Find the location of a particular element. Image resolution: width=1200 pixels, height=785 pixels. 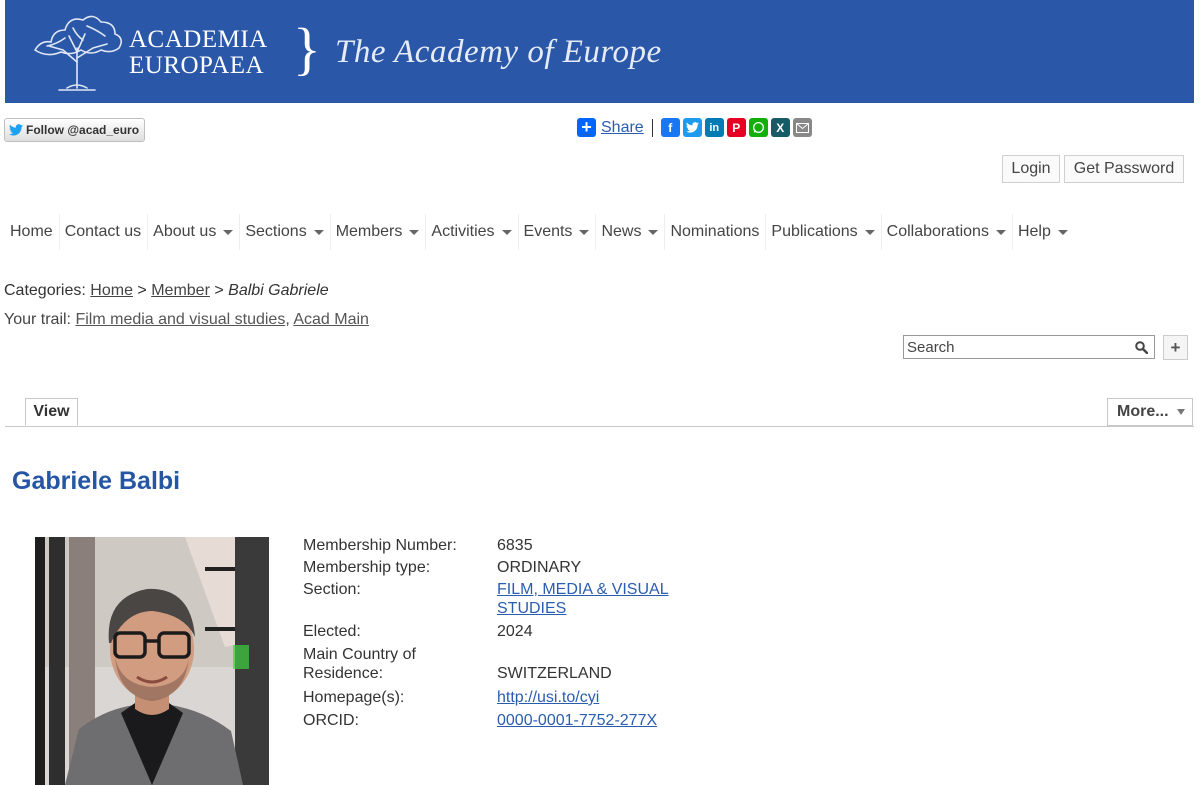

nav-label: Help is located at coordinates (1034, 231).